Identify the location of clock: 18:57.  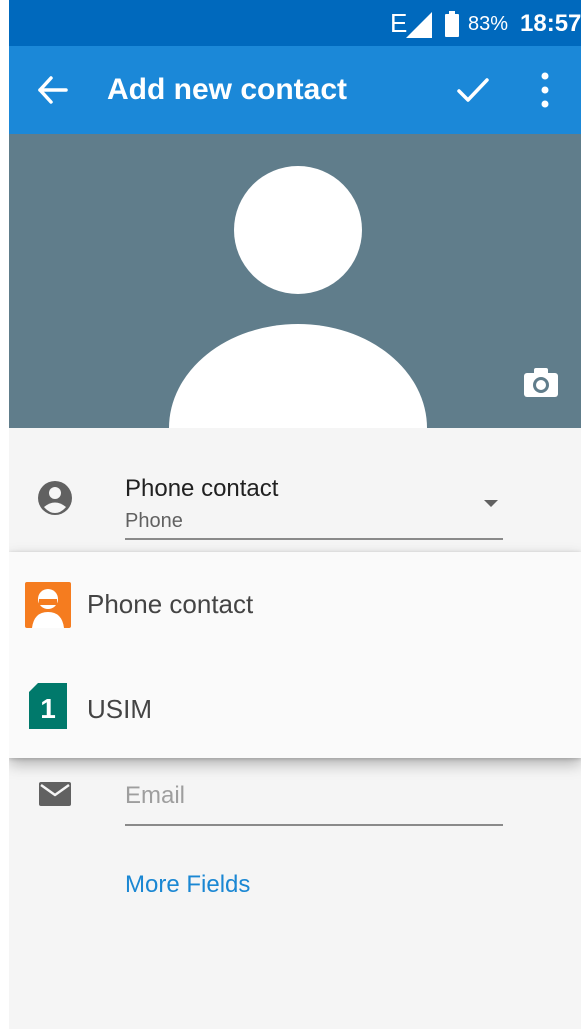
(550, 23).